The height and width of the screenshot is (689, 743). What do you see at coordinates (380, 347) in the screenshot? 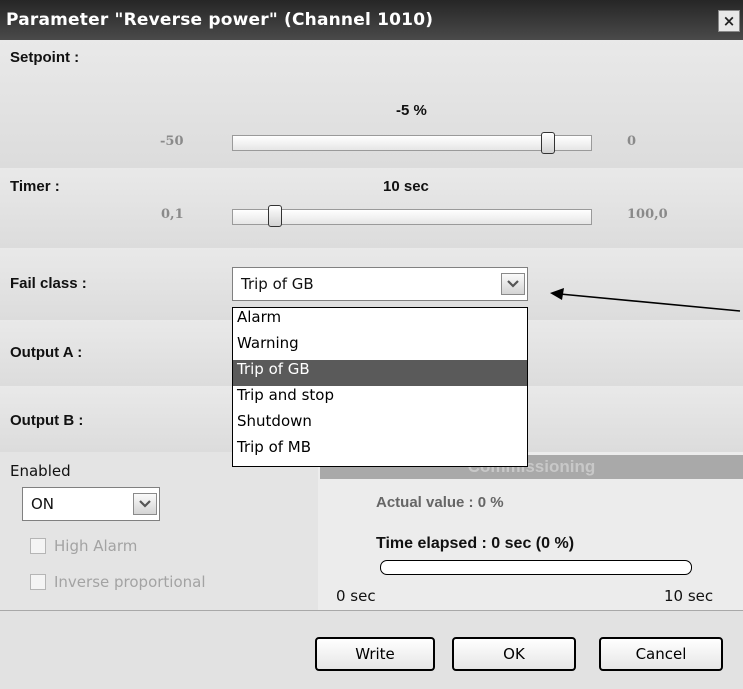
I see `fail-class-option: Warning` at bounding box center [380, 347].